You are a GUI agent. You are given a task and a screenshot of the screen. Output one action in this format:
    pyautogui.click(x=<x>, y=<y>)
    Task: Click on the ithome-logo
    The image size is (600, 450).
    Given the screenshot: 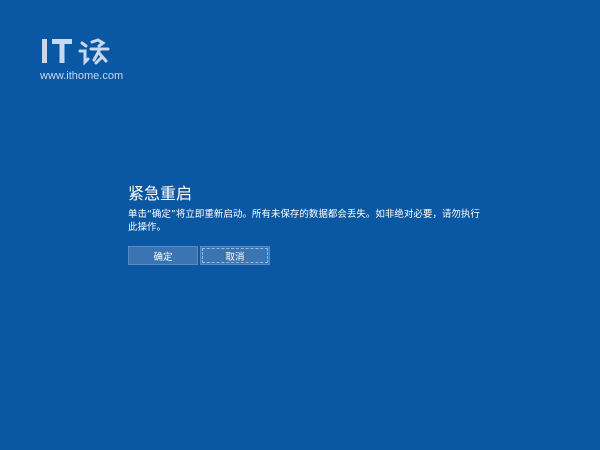 What is the action you would take?
    pyautogui.click(x=76, y=52)
    